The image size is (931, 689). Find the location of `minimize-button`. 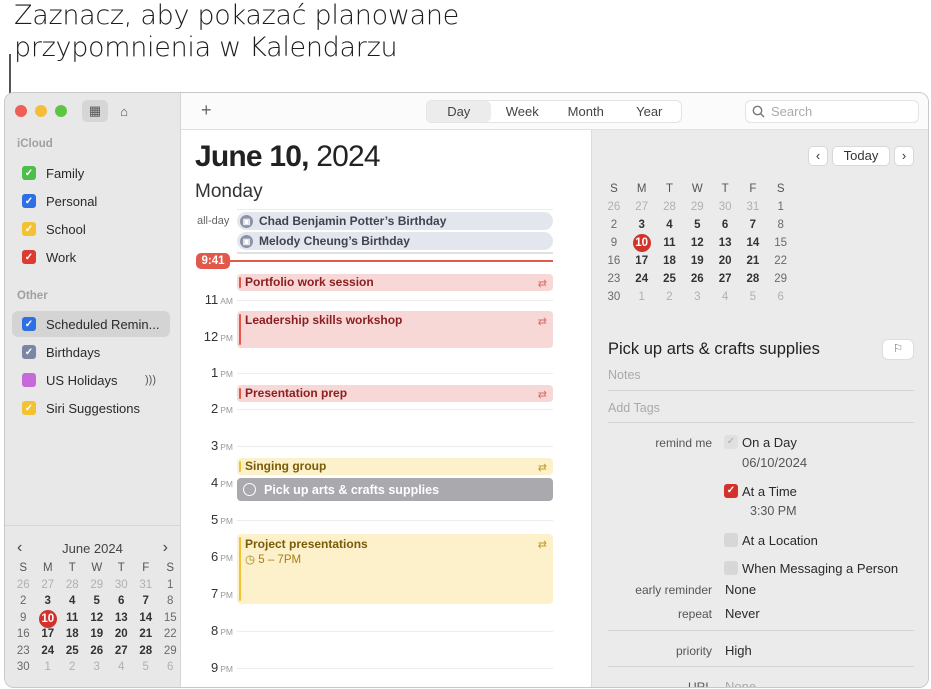

minimize-button is located at coordinates (41, 111).